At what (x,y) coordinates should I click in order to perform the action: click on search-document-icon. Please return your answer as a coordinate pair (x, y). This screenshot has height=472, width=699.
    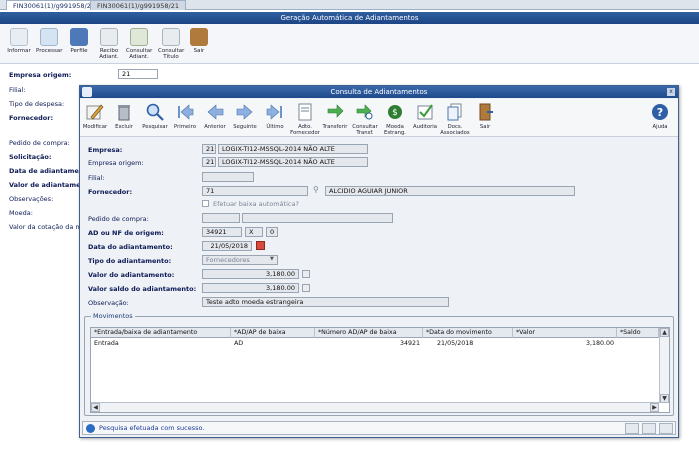
    Looking at the image, I should click on (171, 37).